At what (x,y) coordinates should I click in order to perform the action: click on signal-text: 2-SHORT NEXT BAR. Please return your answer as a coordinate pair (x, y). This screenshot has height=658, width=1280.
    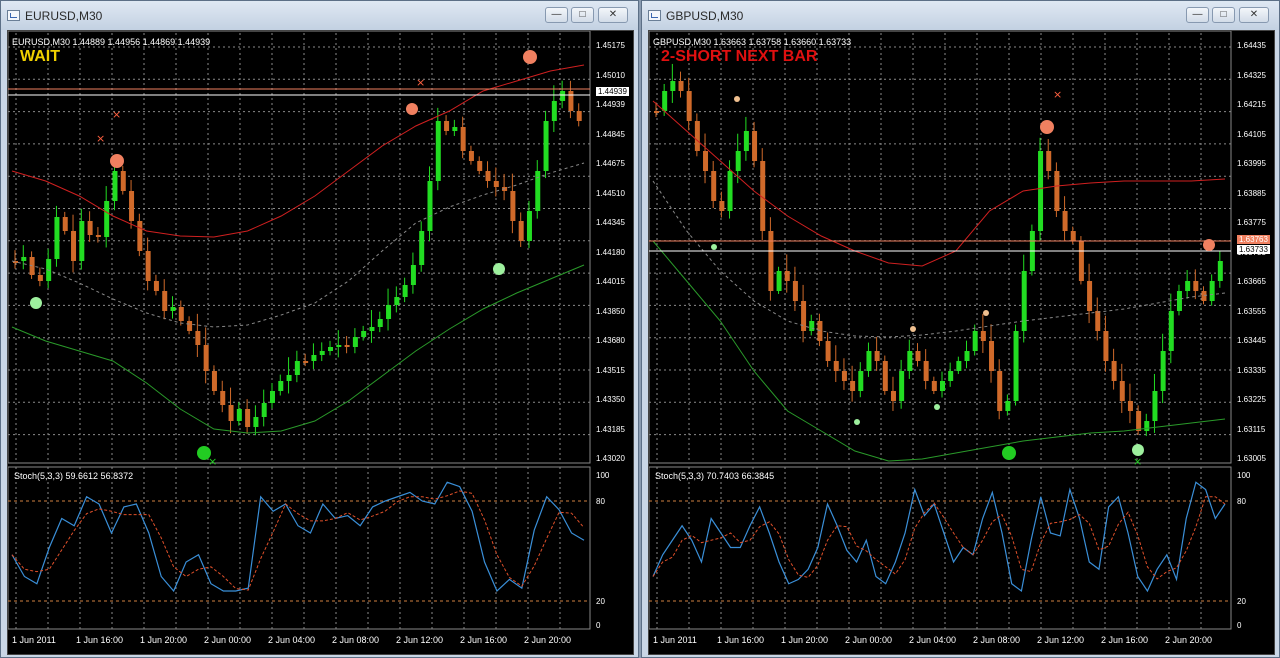
    Looking at the image, I should click on (739, 56).